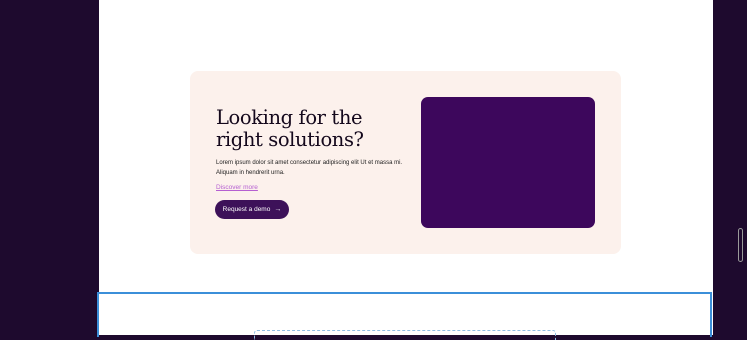 The height and width of the screenshot is (340, 747). I want to click on scrollbar-thumb, so click(740, 245).